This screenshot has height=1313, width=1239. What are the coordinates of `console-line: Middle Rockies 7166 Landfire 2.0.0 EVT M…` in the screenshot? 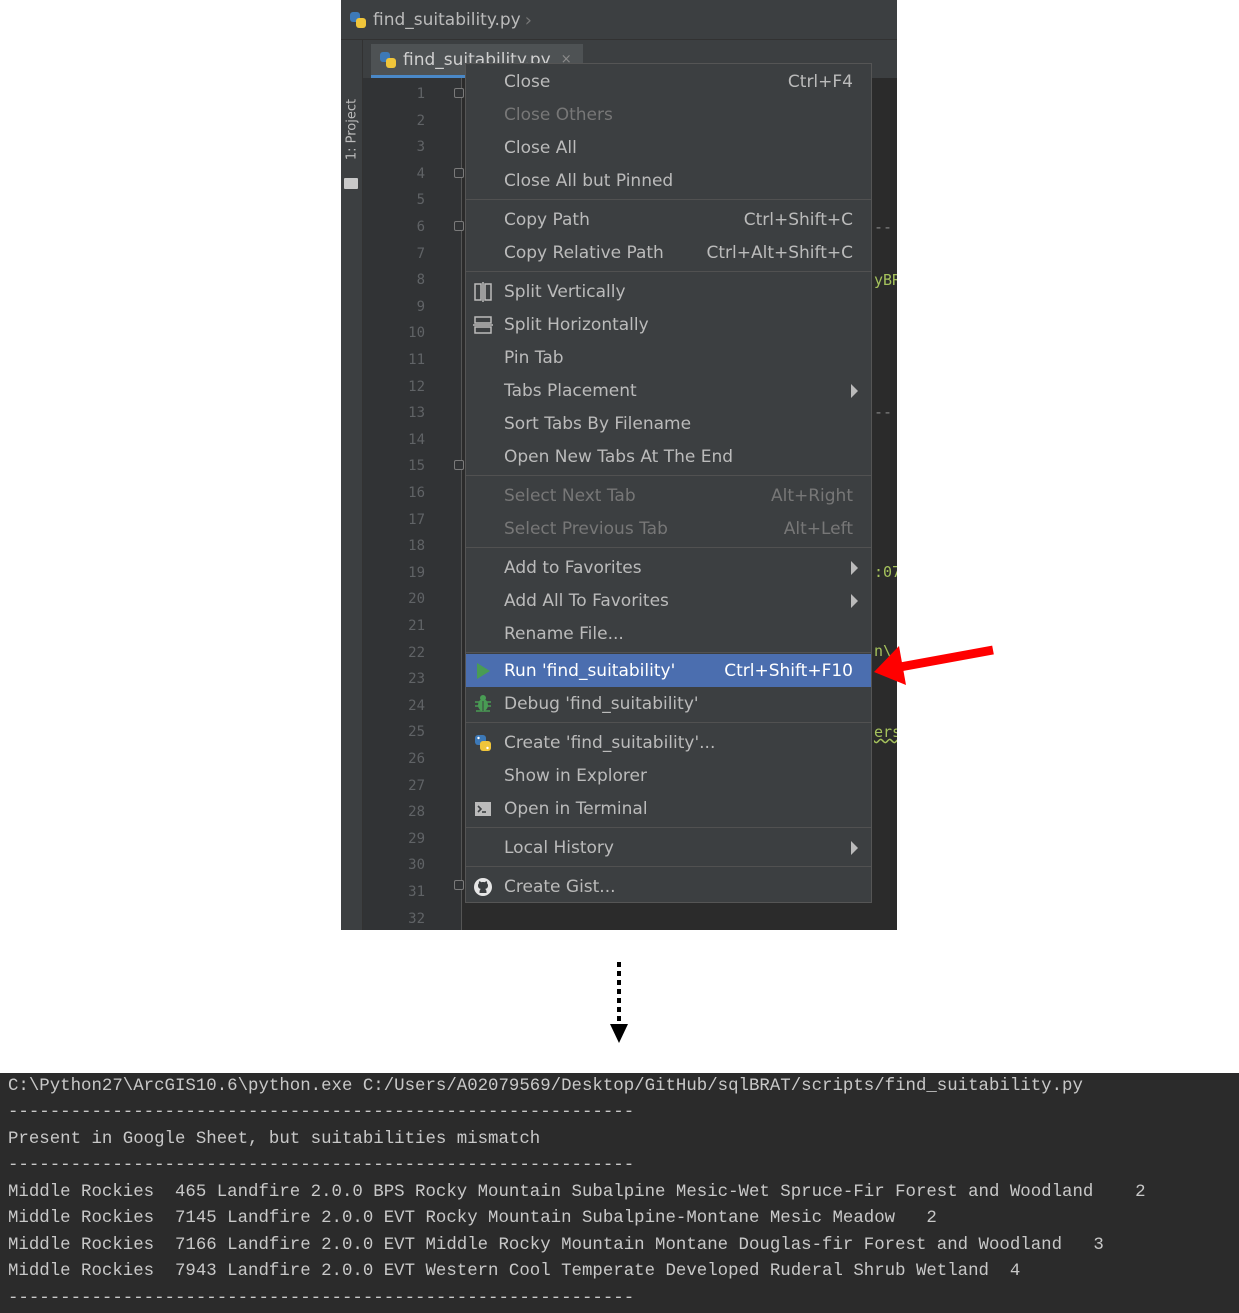 It's located at (556, 1245).